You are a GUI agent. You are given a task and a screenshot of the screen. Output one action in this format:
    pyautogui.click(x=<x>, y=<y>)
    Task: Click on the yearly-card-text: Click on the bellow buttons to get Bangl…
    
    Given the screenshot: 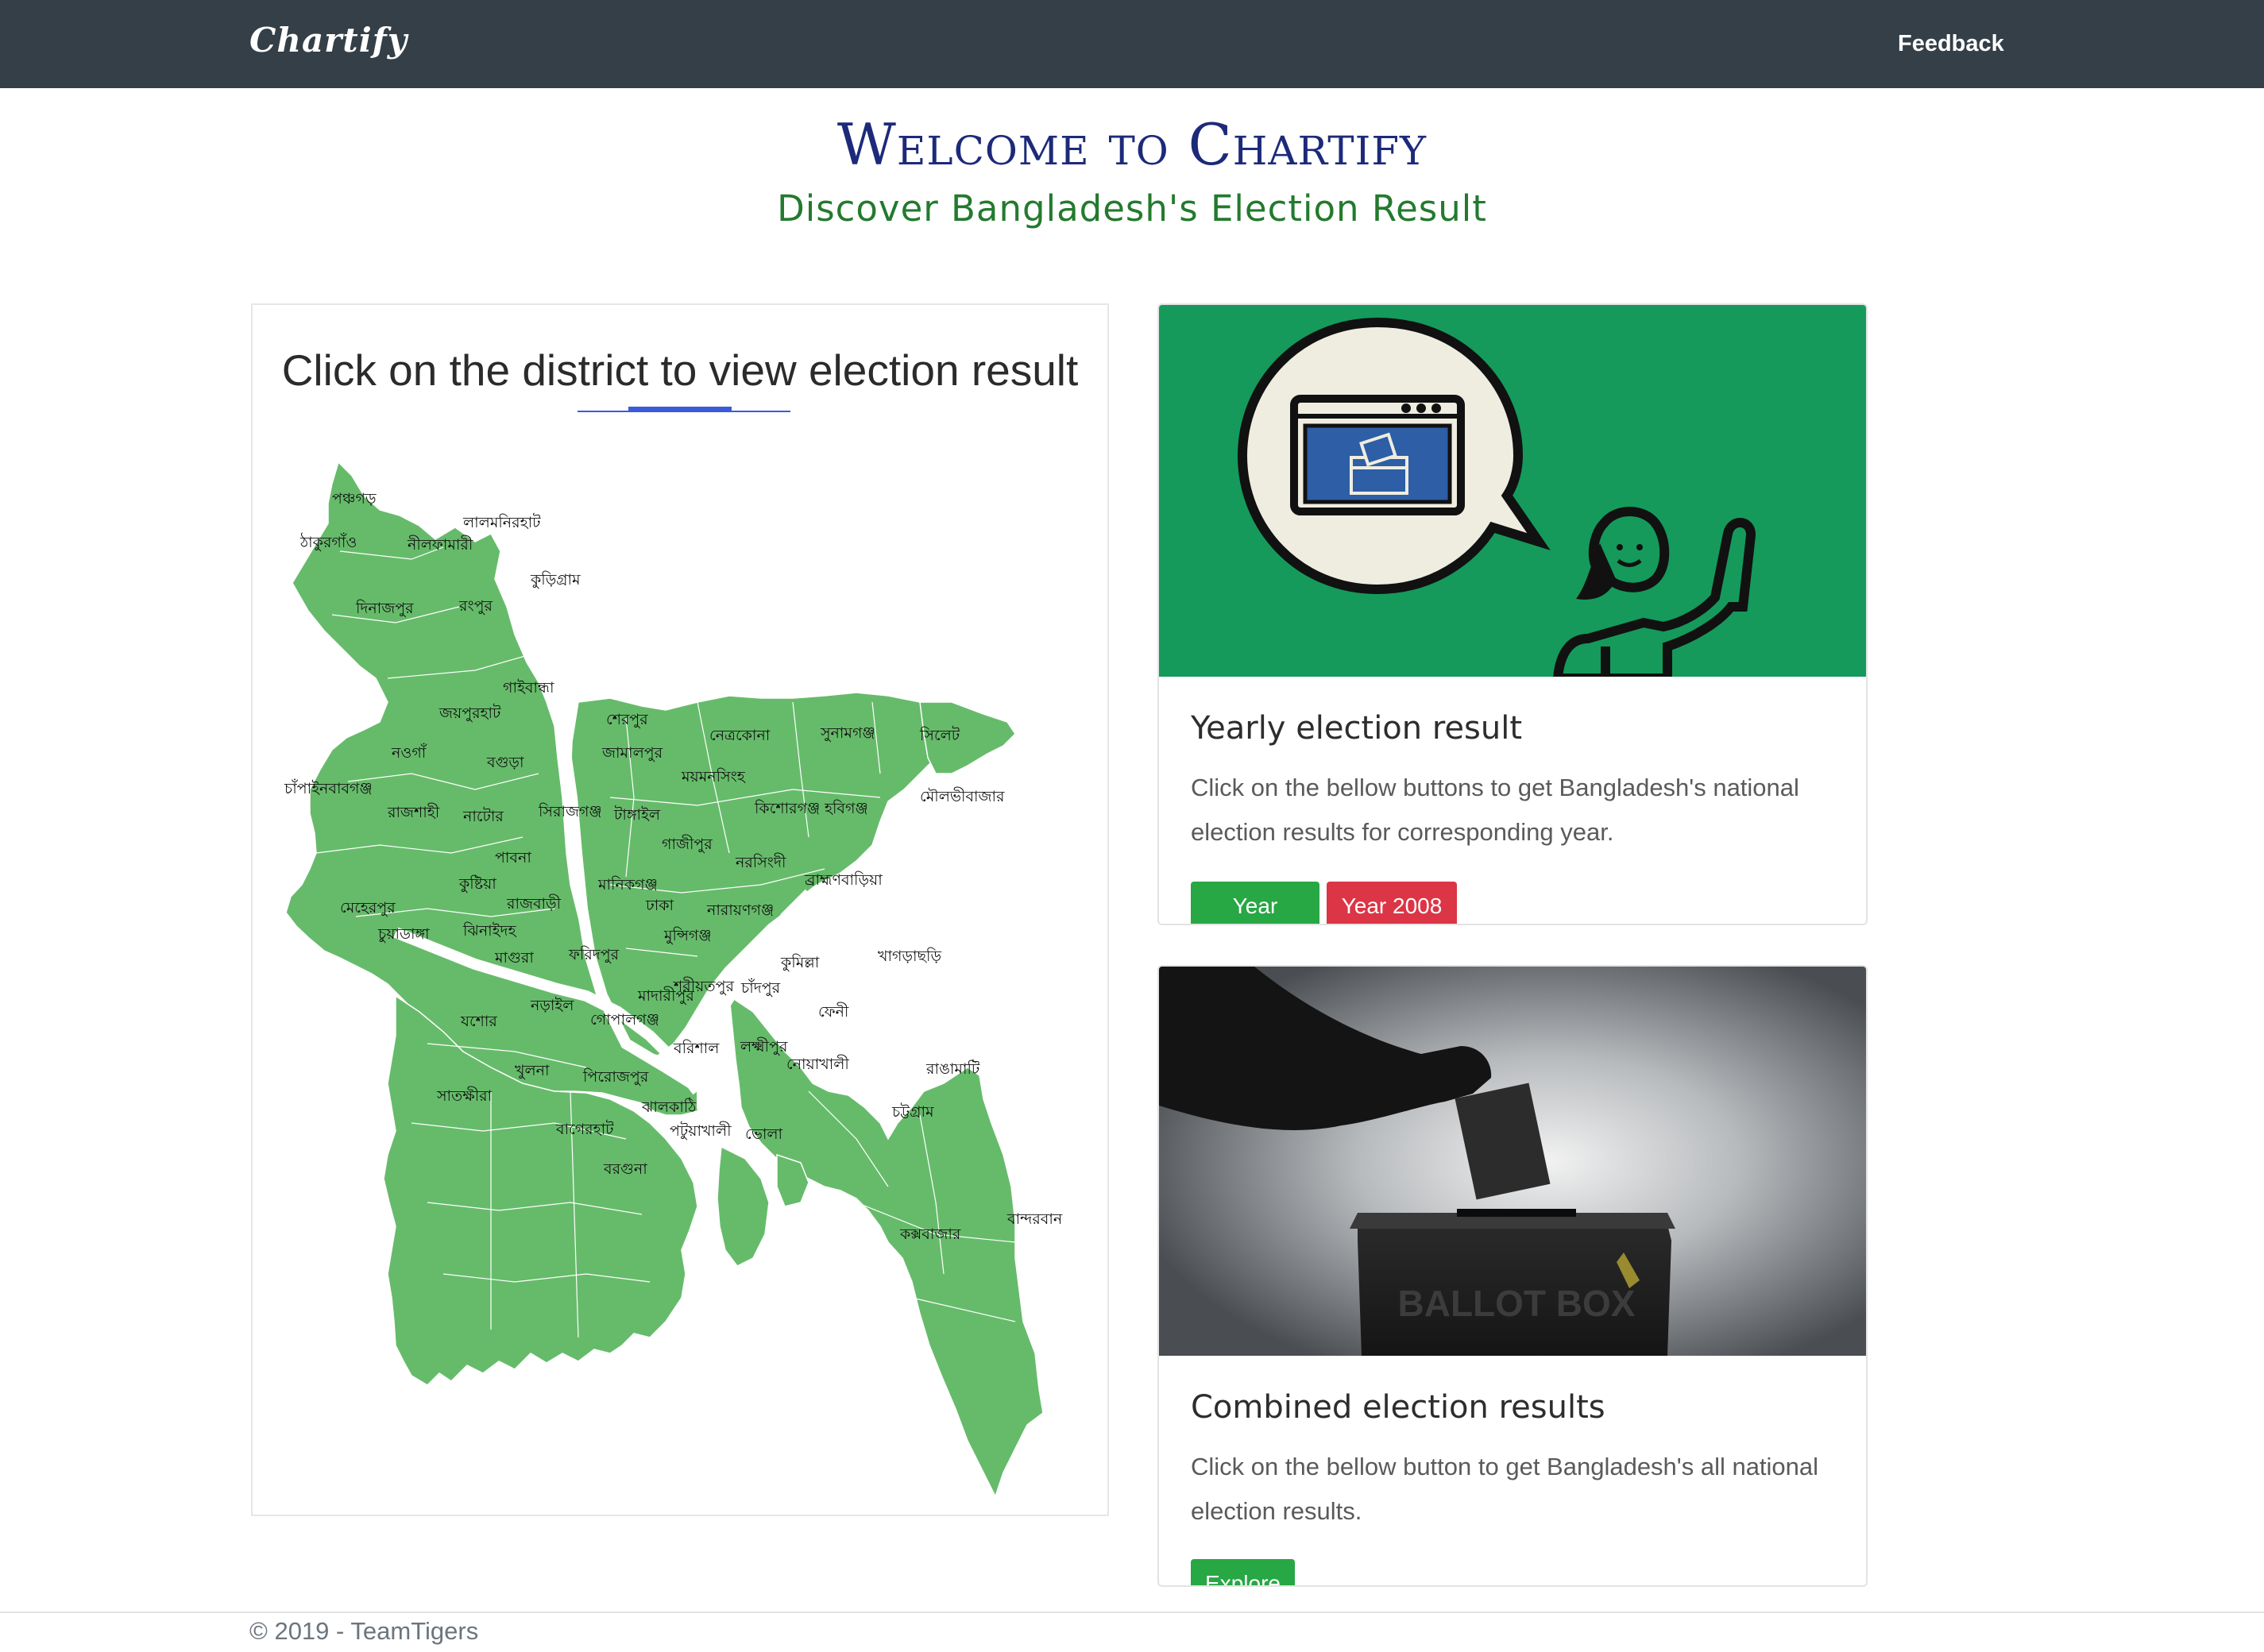 What is the action you would take?
    pyautogui.click(x=1495, y=810)
    